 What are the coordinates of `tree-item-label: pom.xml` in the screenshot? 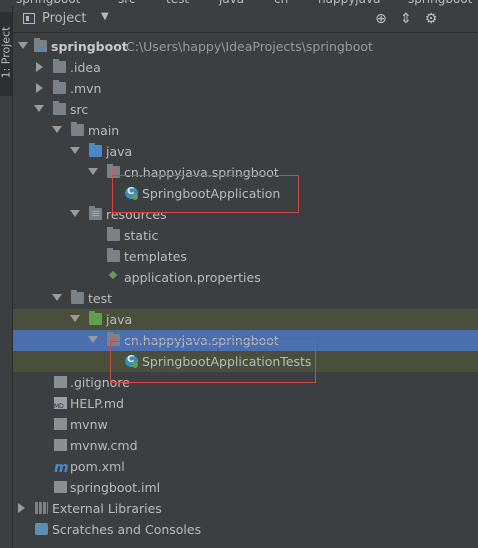 It's located at (97, 466).